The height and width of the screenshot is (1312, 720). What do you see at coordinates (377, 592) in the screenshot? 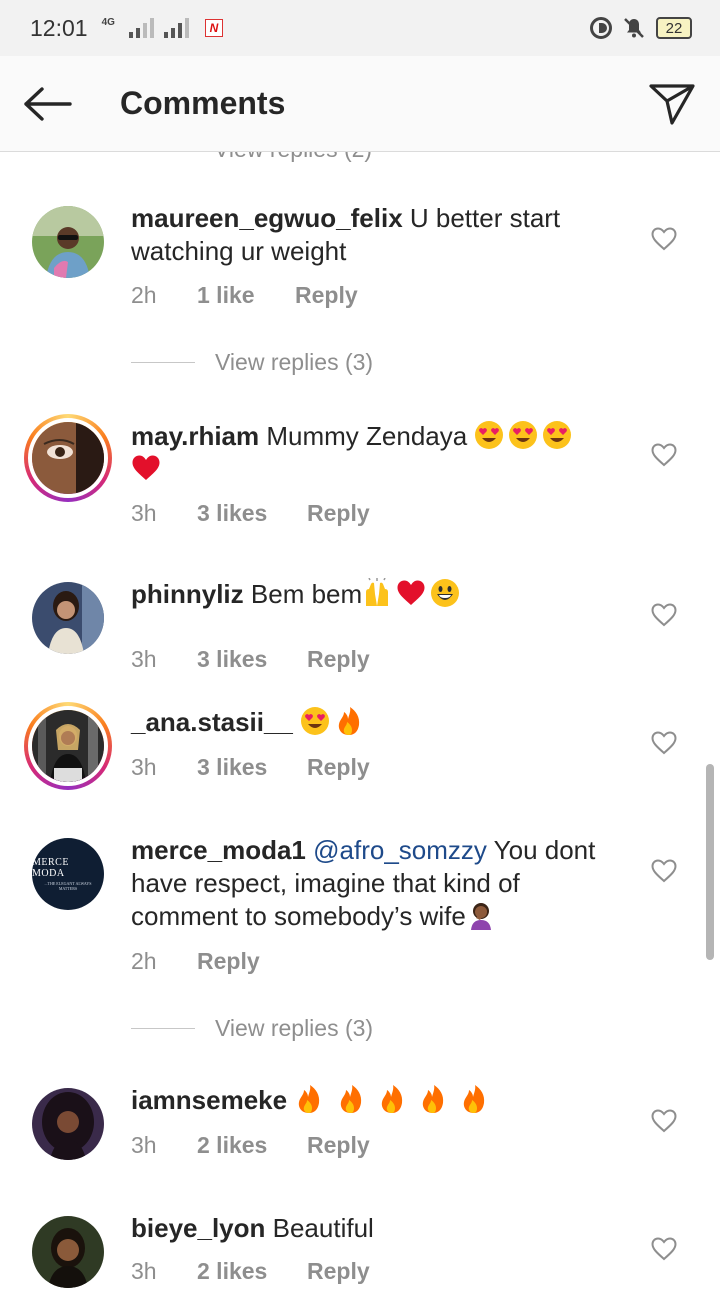
I see `raising-hands-emoji-icon` at bounding box center [377, 592].